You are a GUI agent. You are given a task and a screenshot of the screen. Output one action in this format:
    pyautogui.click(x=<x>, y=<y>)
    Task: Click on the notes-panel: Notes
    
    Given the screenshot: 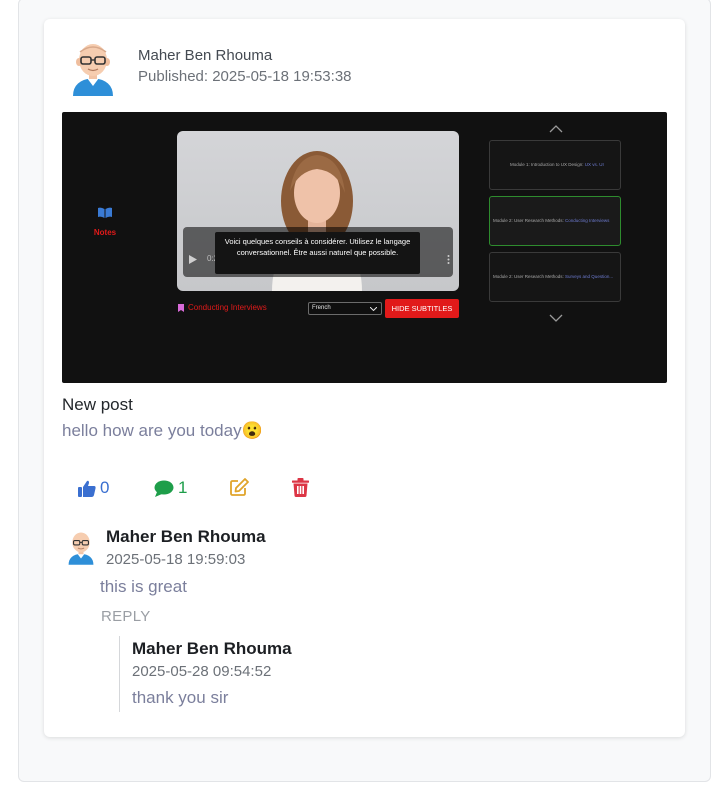 What is the action you would take?
    pyautogui.click(x=105, y=221)
    